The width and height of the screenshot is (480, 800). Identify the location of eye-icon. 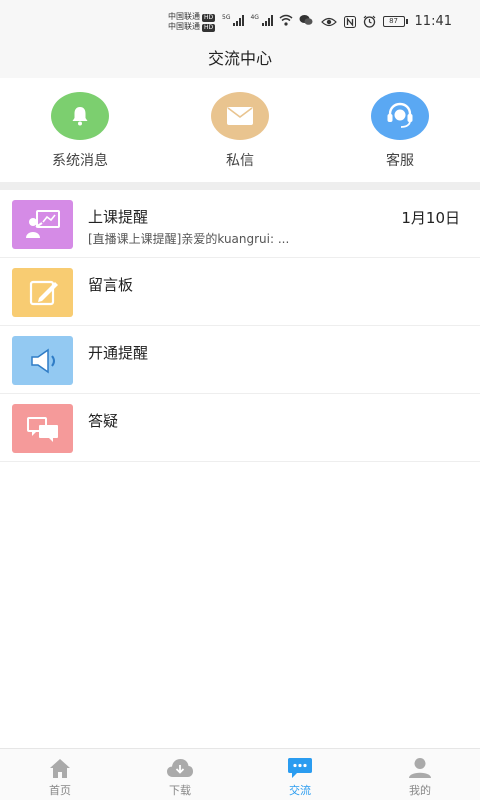
(328, 21).